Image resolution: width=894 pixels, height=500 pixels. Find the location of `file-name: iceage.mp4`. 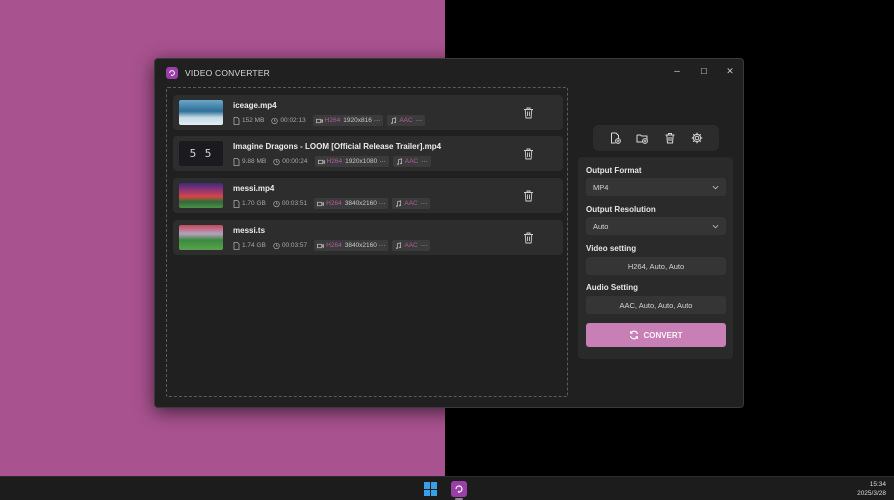

file-name: iceage.mp4 is located at coordinates (255, 105).